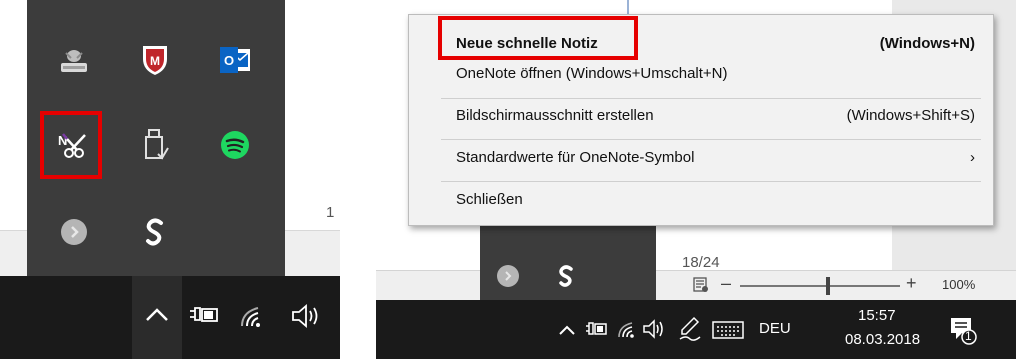 The height and width of the screenshot is (359, 1016). What do you see at coordinates (701, 262) in the screenshot?
I see `document-page-counter: 18/24` at bounding box center [701, 262].